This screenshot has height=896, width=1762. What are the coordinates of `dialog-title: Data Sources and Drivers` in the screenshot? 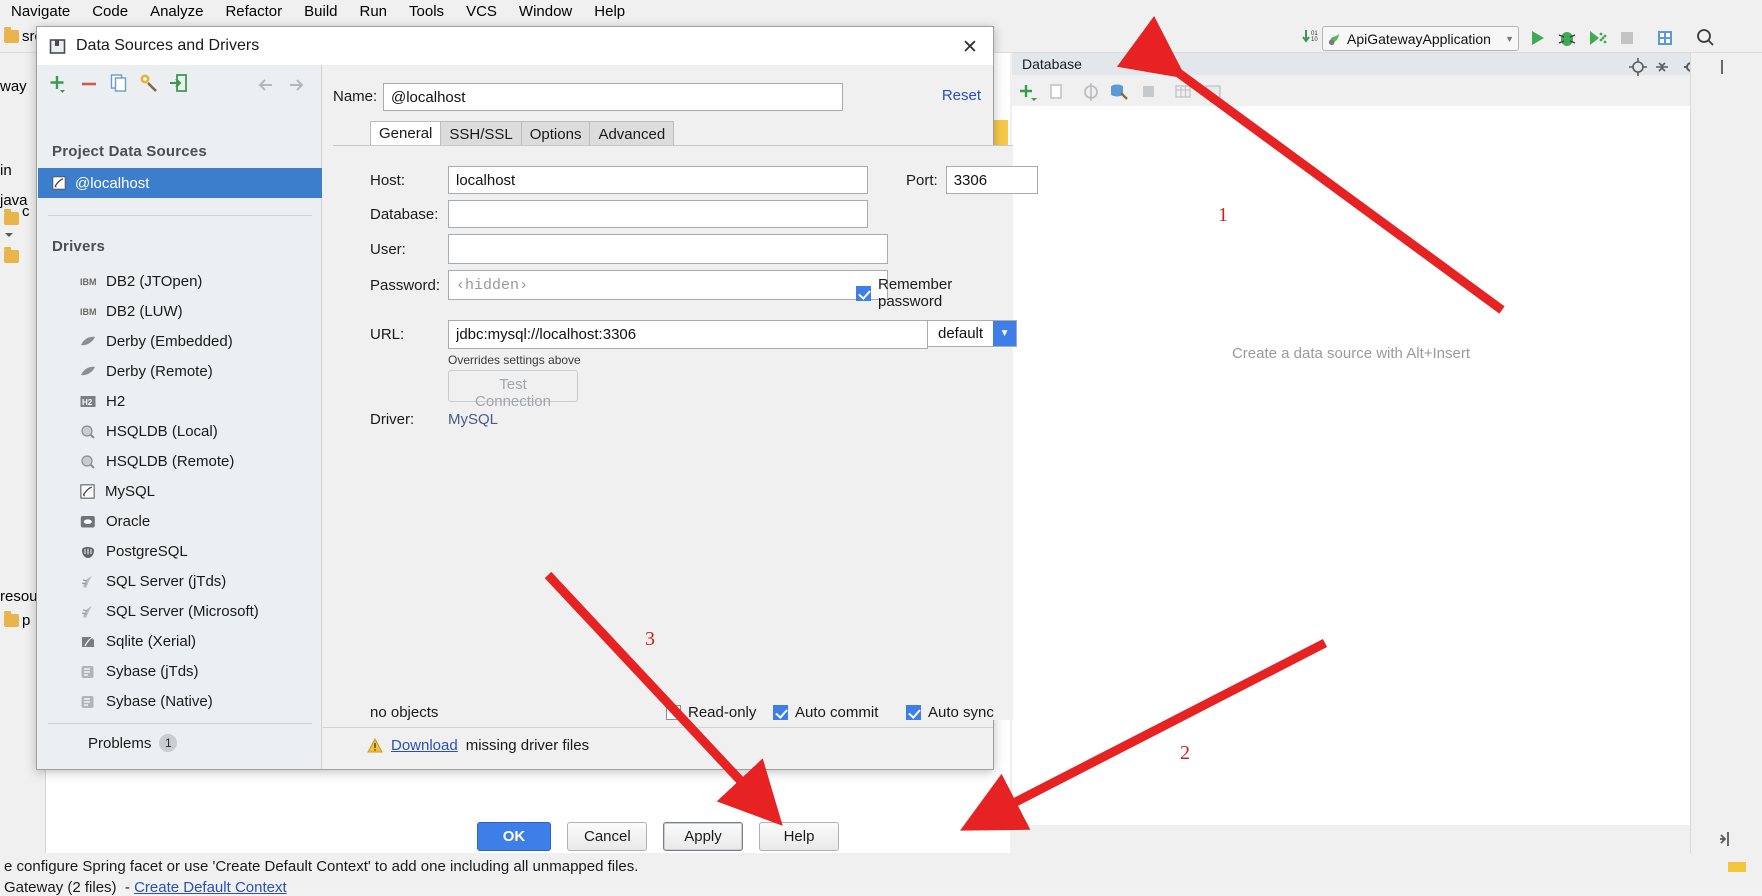 It's located at (168, 45).